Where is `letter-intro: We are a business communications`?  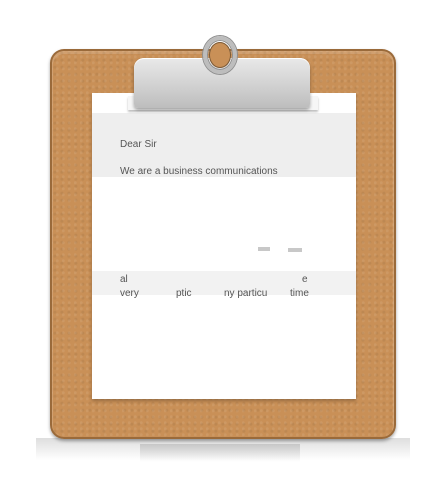 letter-intro: We are a business communications is located at coordinates (199, 171).